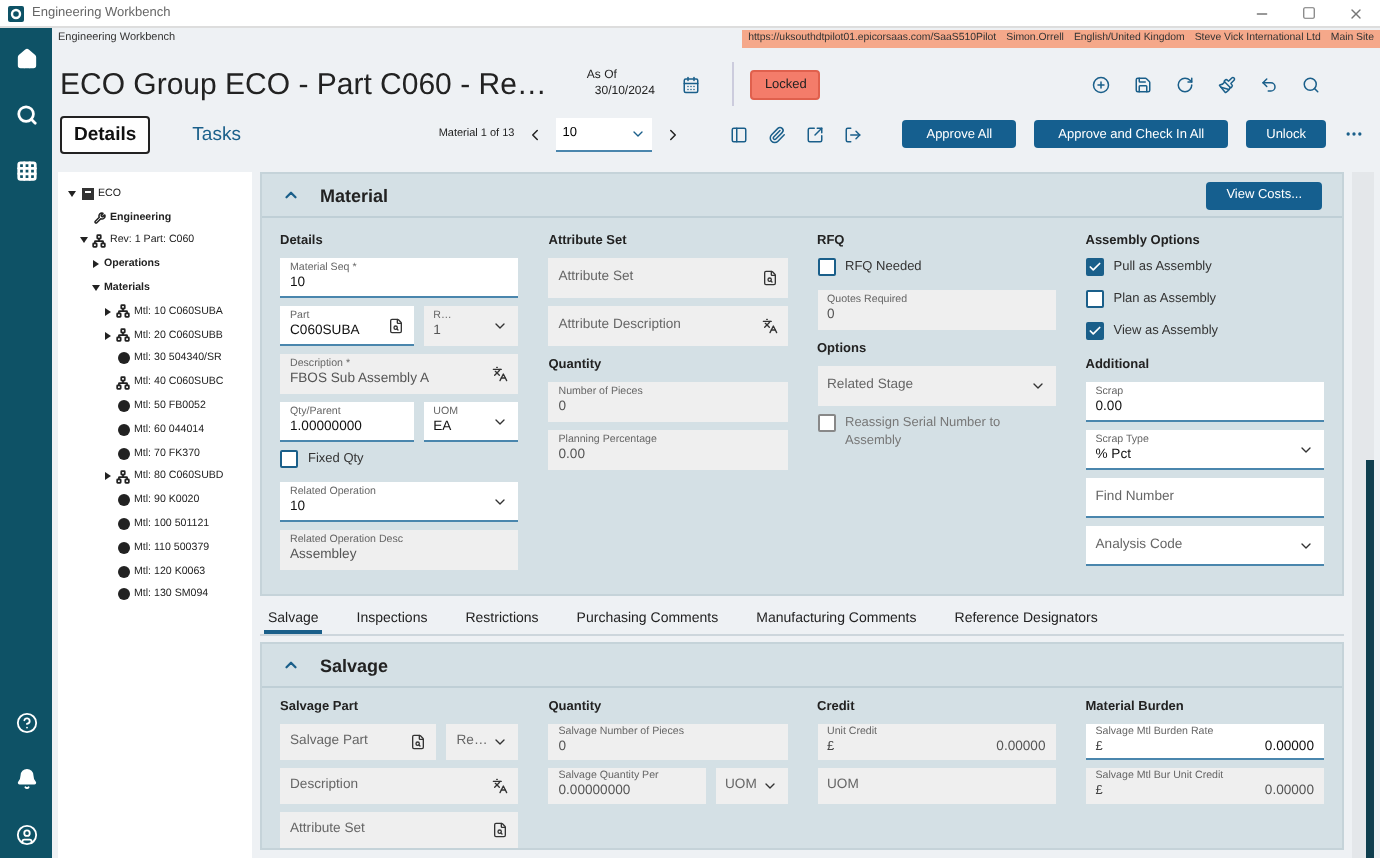  I want to click on attachment-icon, so click(777, 134).